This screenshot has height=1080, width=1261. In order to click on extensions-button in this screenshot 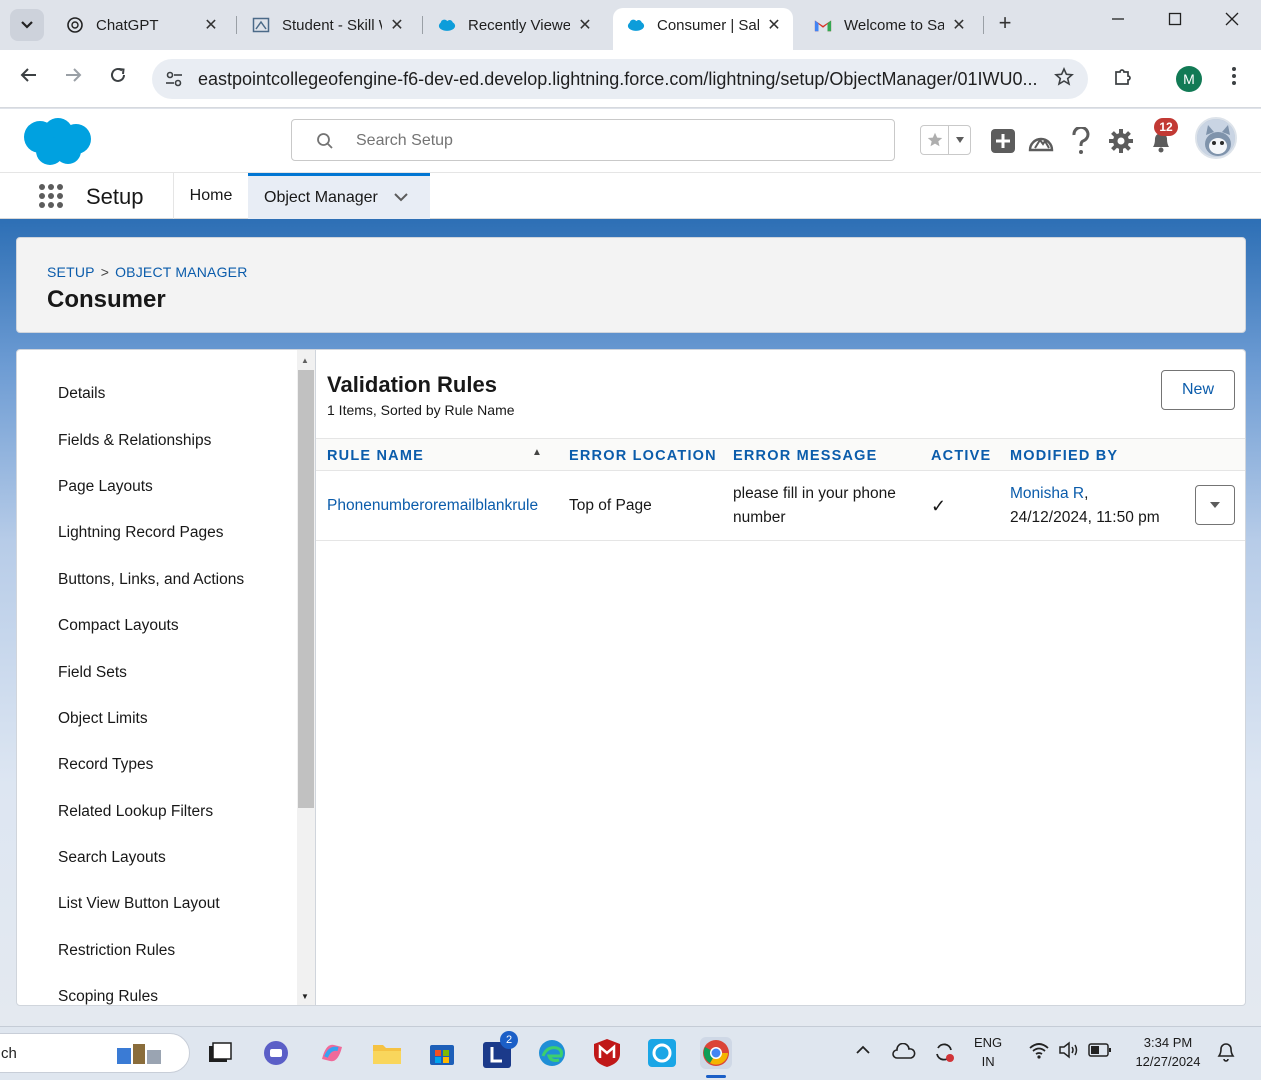, I will do `click(1123, 79)`.